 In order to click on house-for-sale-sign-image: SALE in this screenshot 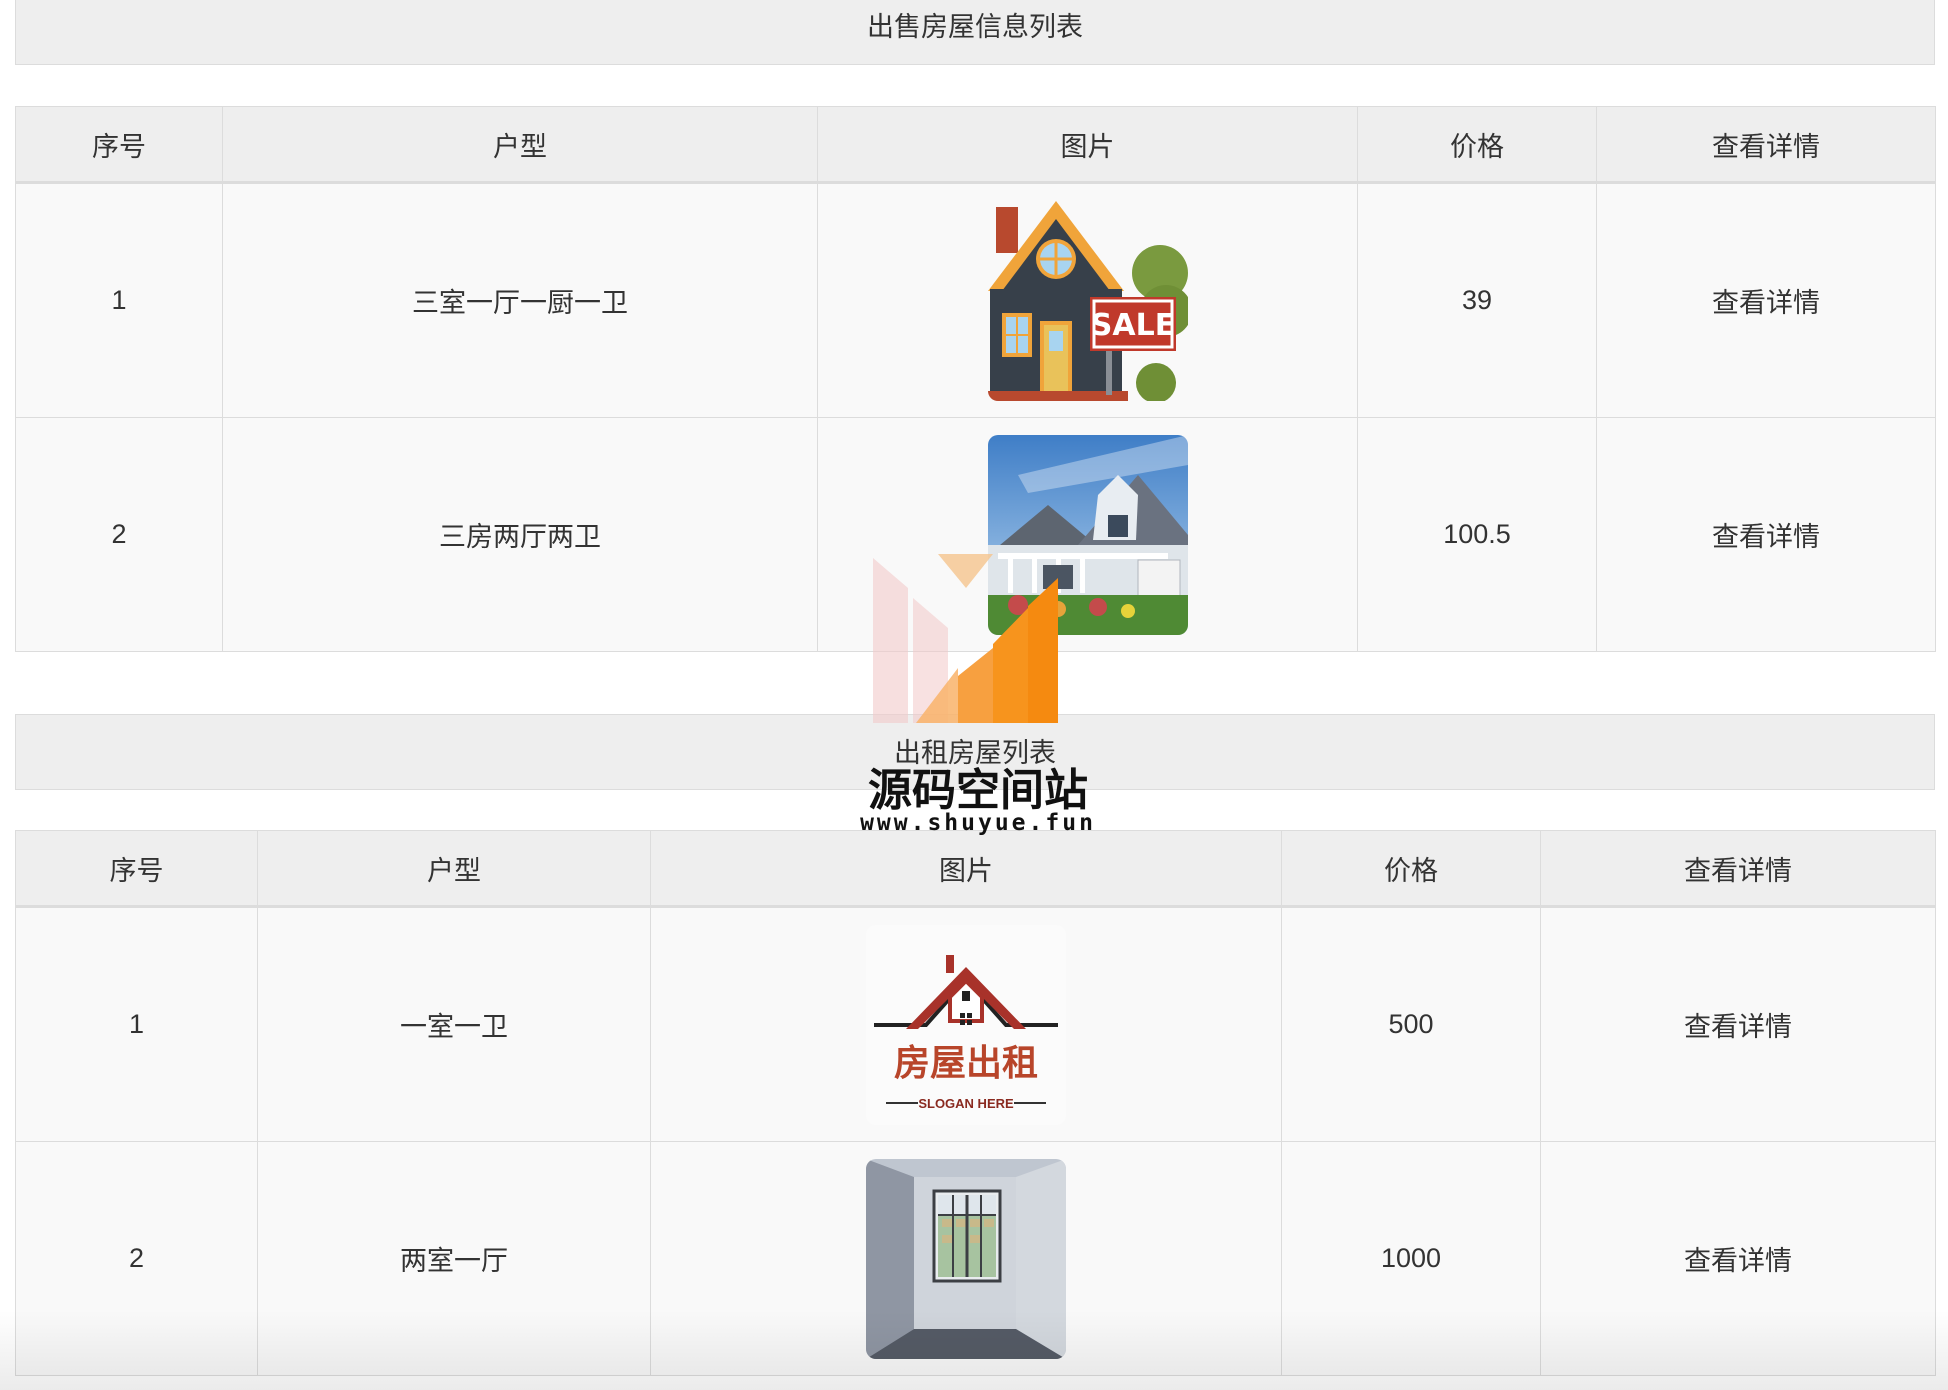, I will do `click(1087, 300)`.